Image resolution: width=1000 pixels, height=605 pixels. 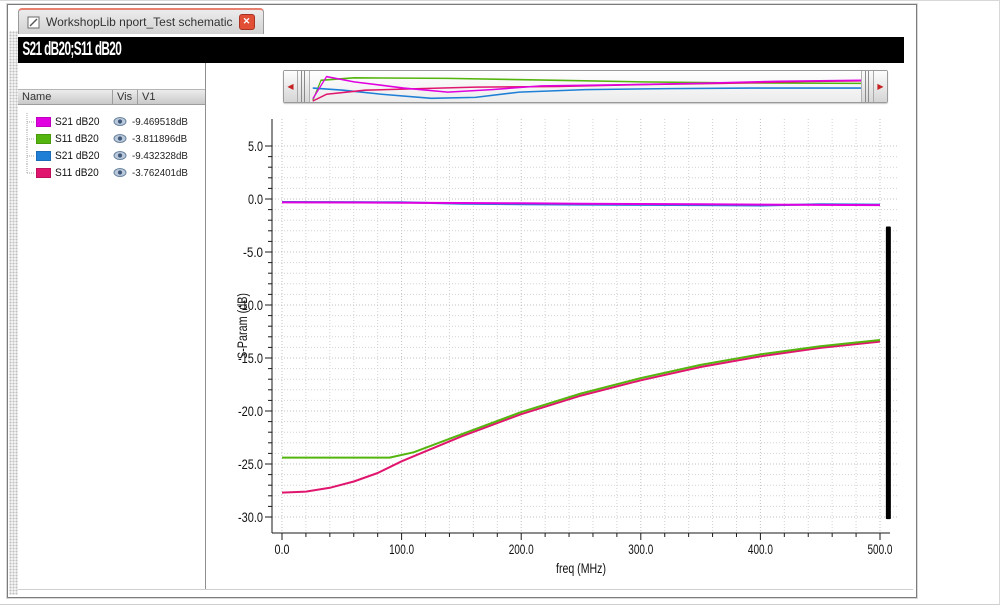 I want to click on x-axis-title: freq (MHz), so click(x=581, y=568).